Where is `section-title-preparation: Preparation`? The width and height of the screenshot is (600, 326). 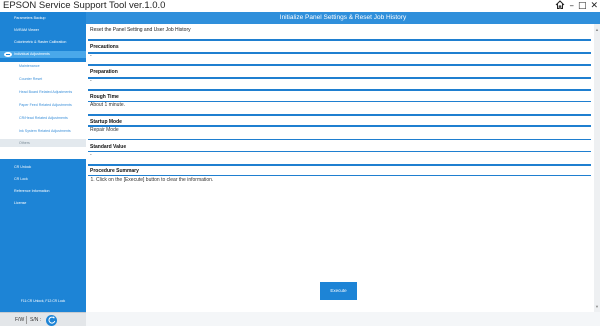
section-title-preparation: Preparation is located at coordinates (104, 72).